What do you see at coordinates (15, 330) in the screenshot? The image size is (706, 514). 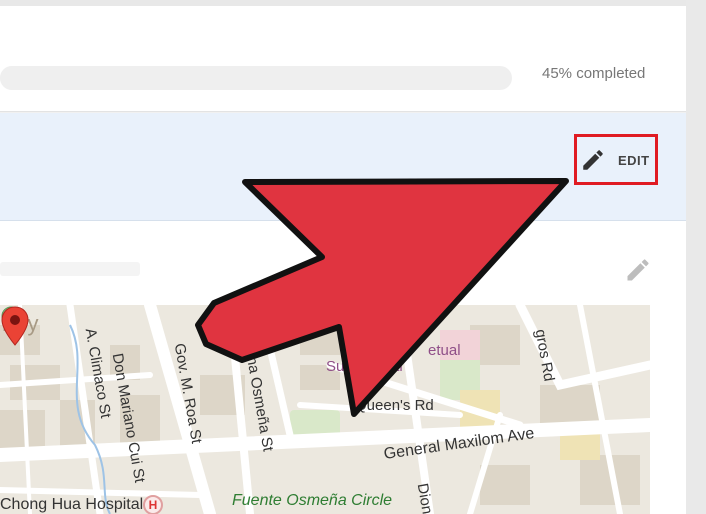 I see `map-pin-icon` at bounding box center [15, 330].